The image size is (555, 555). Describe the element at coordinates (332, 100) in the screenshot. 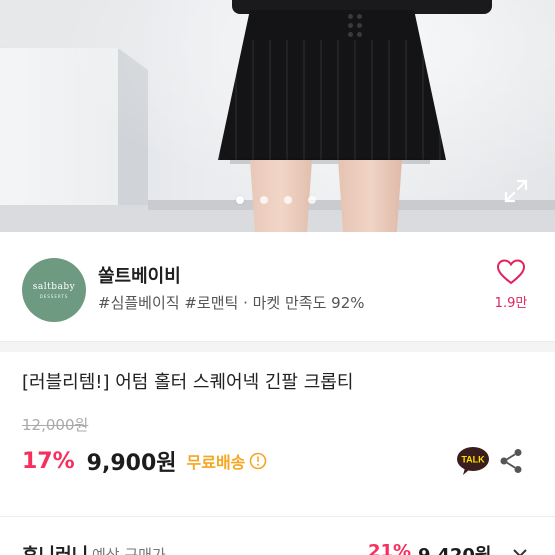

I see `image-skirt-pleats` at that location.